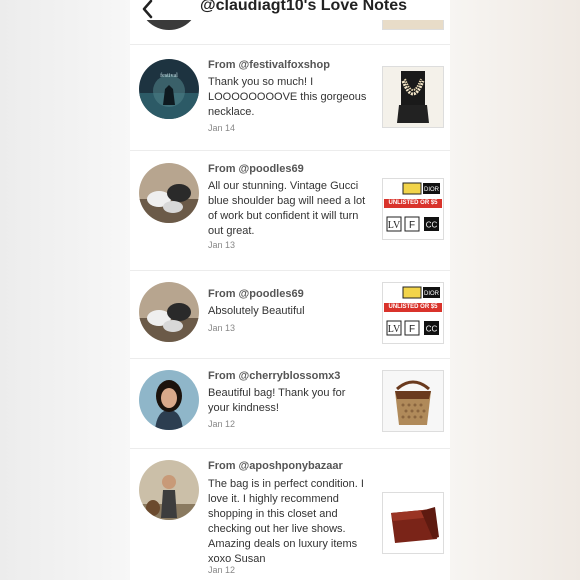 Image resolution: width=580 pixels, height=580 pixels. I want to click on avatar-image: festival, so click(169, 89).